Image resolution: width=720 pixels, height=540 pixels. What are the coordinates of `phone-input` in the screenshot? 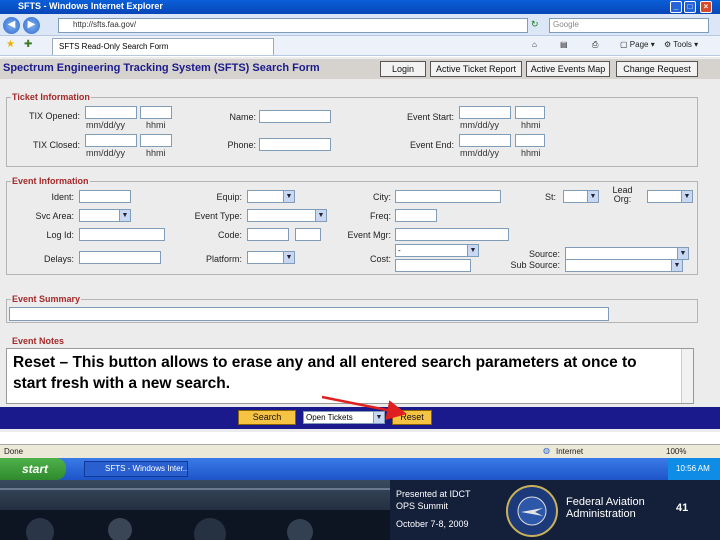 It's located at (295, 144).